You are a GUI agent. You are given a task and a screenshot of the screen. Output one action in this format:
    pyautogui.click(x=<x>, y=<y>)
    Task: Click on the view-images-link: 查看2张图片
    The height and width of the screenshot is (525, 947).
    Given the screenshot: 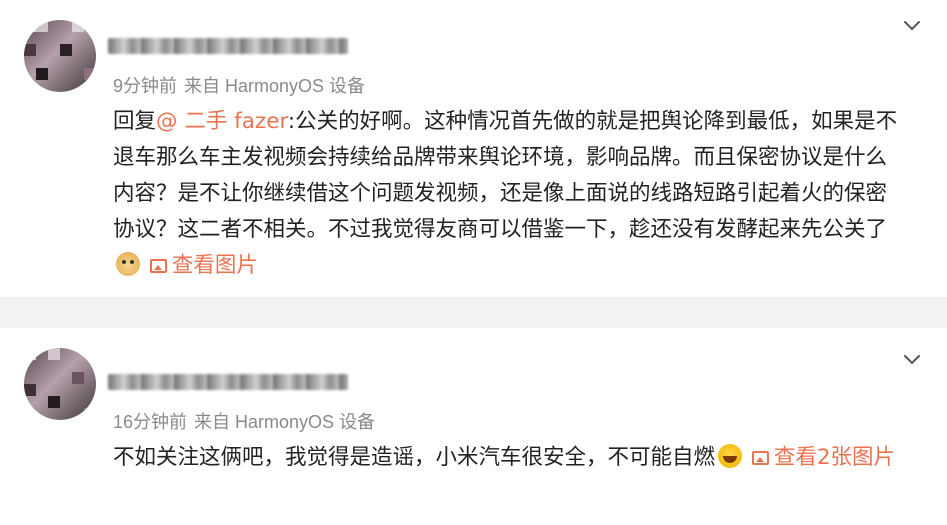 What is the action you would take?
    pyautogui.click(x=823, y=457)
    